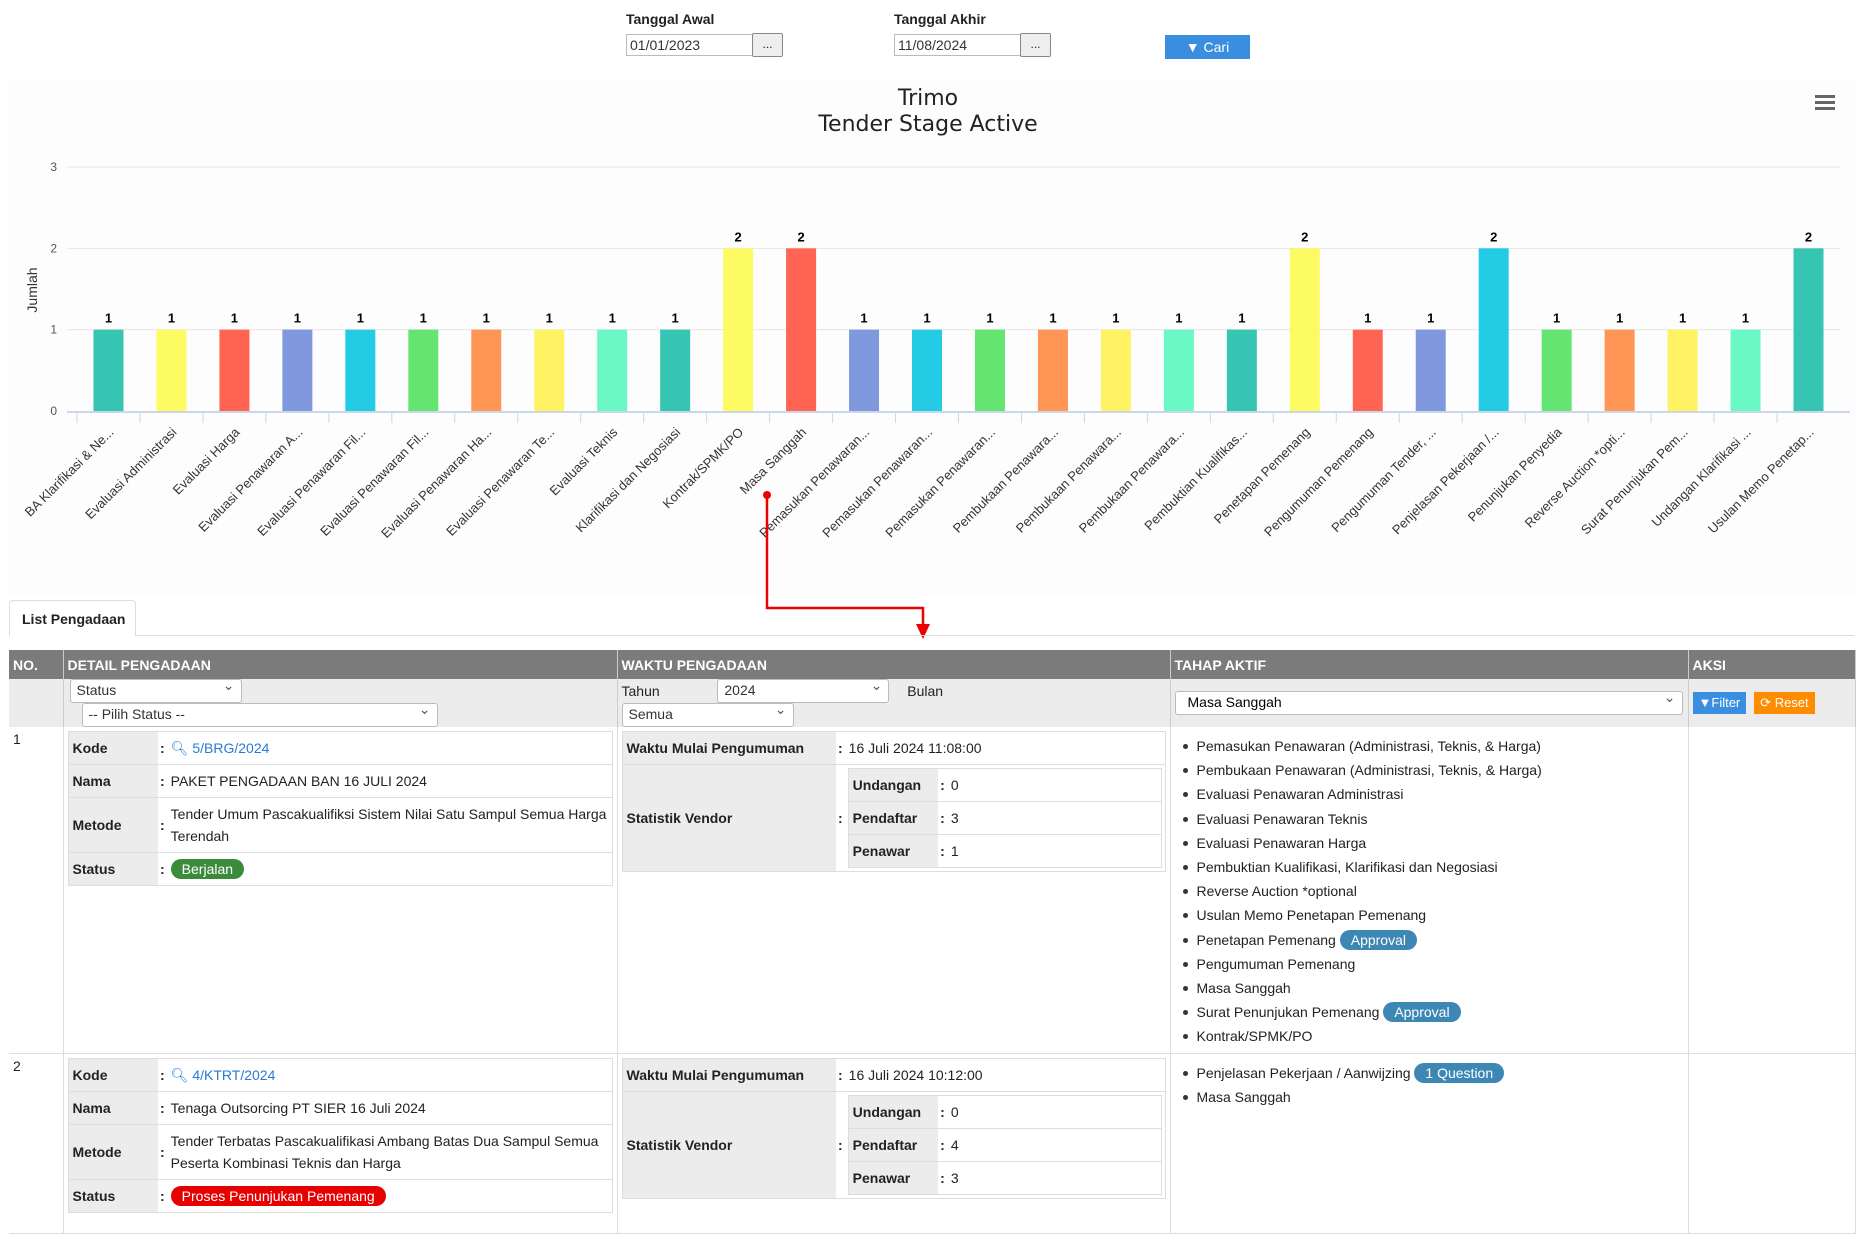  What do you see at coordinates (1433, 891) in the screenshot?
I see `stage-item: Reverse Auction *optional` at bounding box center [1433, 891].